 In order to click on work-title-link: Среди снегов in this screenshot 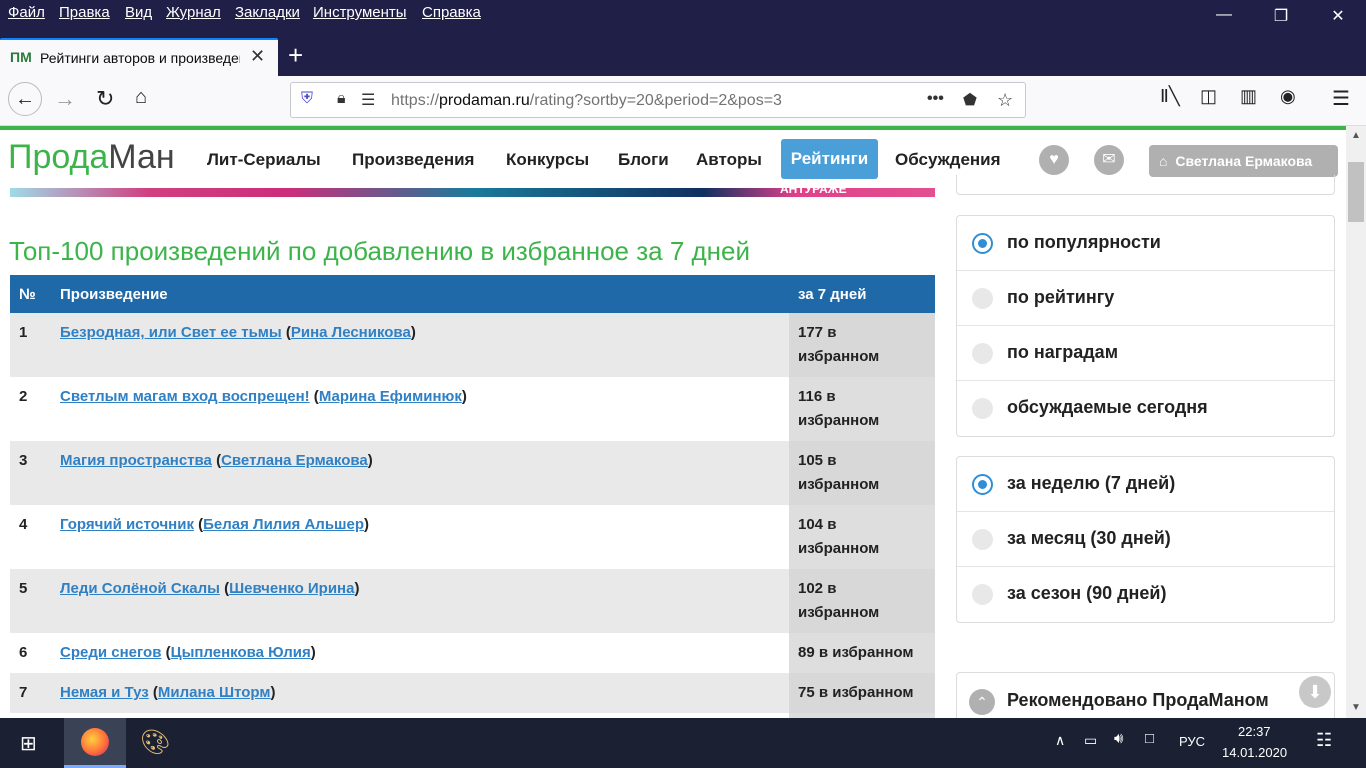, I will do `click(110, 652)`.